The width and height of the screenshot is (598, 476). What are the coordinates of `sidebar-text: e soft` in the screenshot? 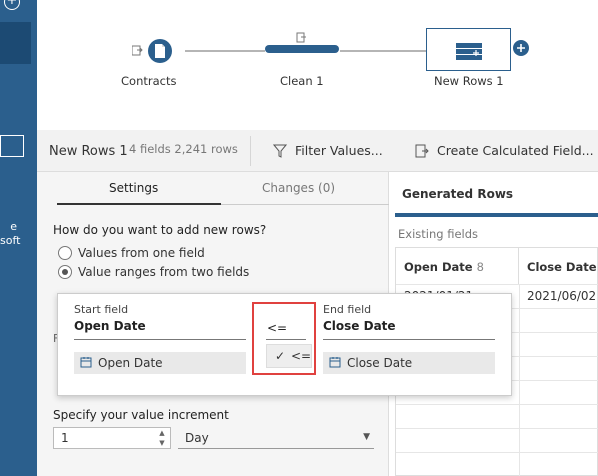 It's located at (18, 234).